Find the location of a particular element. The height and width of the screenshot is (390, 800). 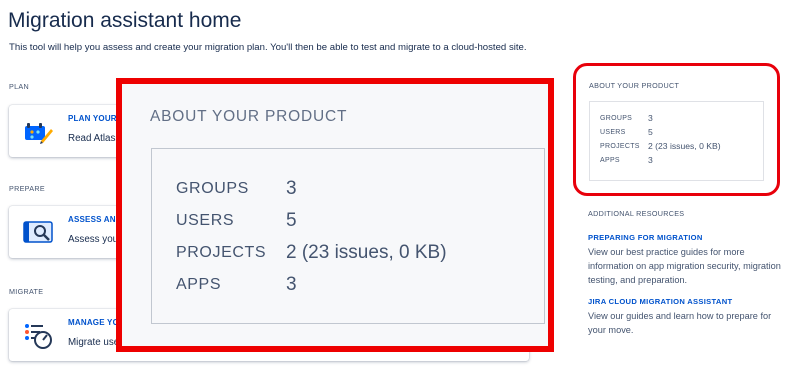

zoom-stat-label-apps: APPS is located at coordinates (199, 284).